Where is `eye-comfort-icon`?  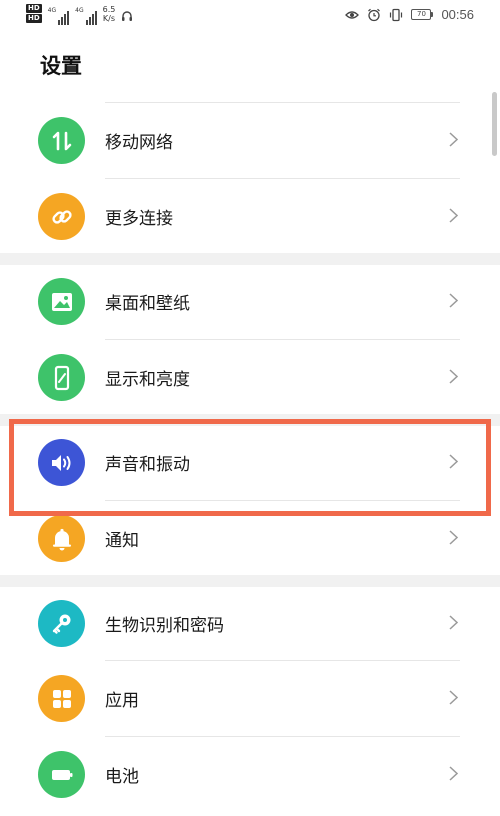 eye-comfort-icon is located at coordinates (352, 14).